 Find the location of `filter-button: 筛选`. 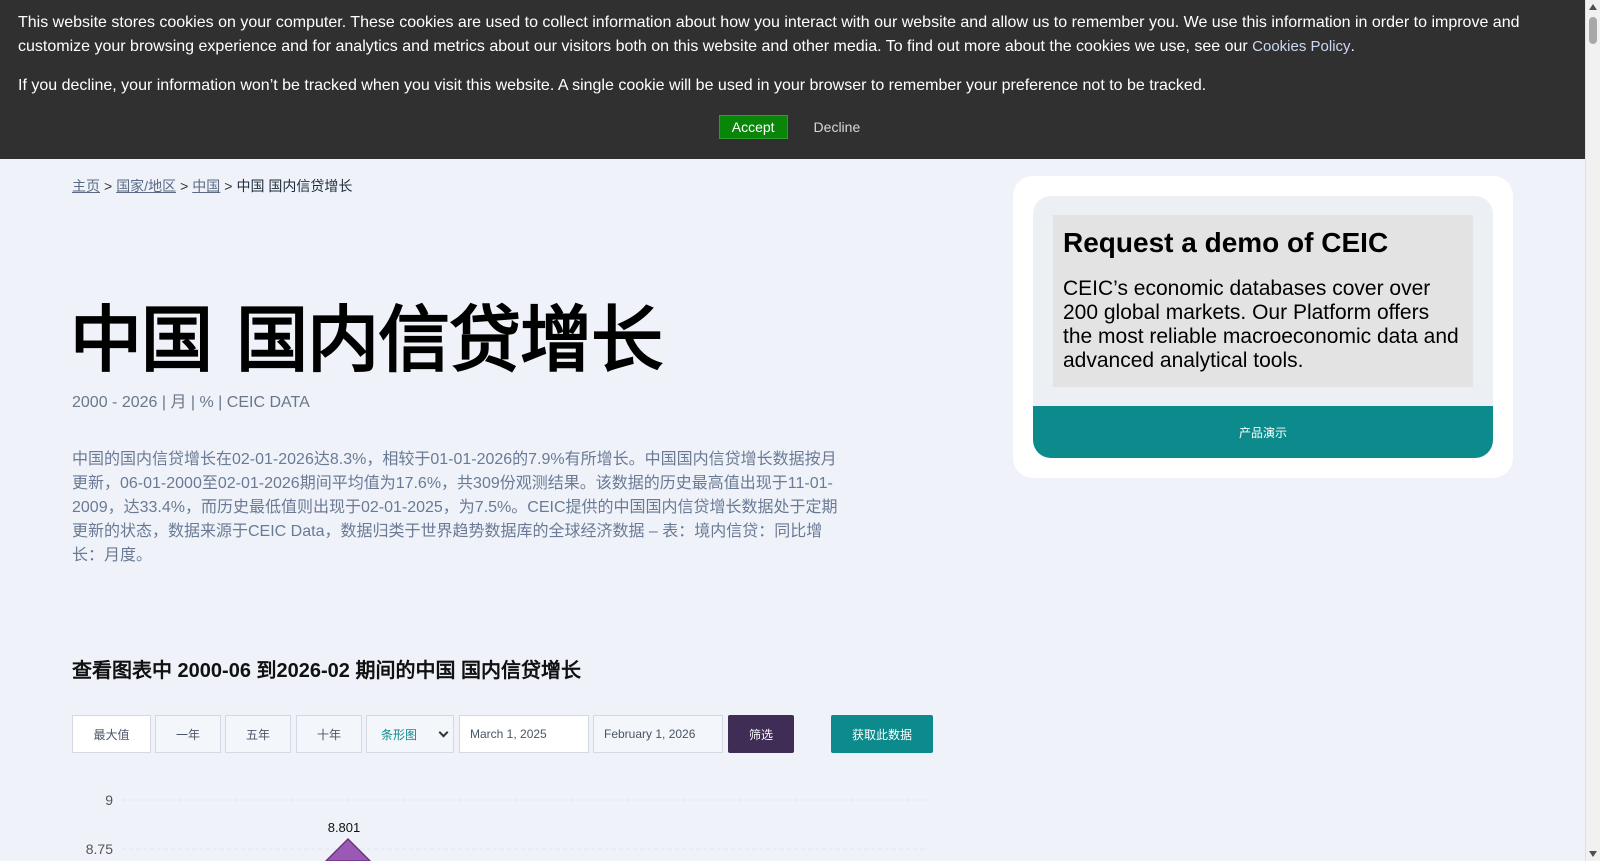

filter-button: 筛选 is located at coordinates (761, 734).